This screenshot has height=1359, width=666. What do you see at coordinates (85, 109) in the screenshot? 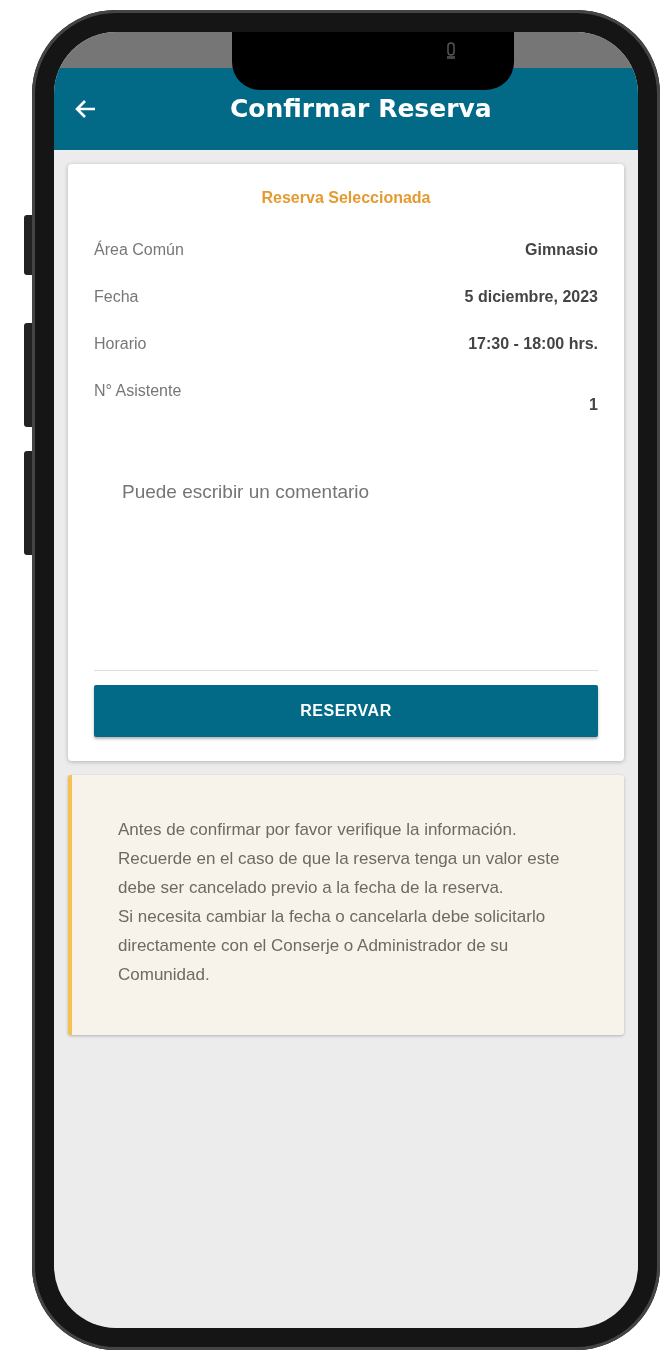
I see `back-arrow-icon` at bounding box center [85, 109].